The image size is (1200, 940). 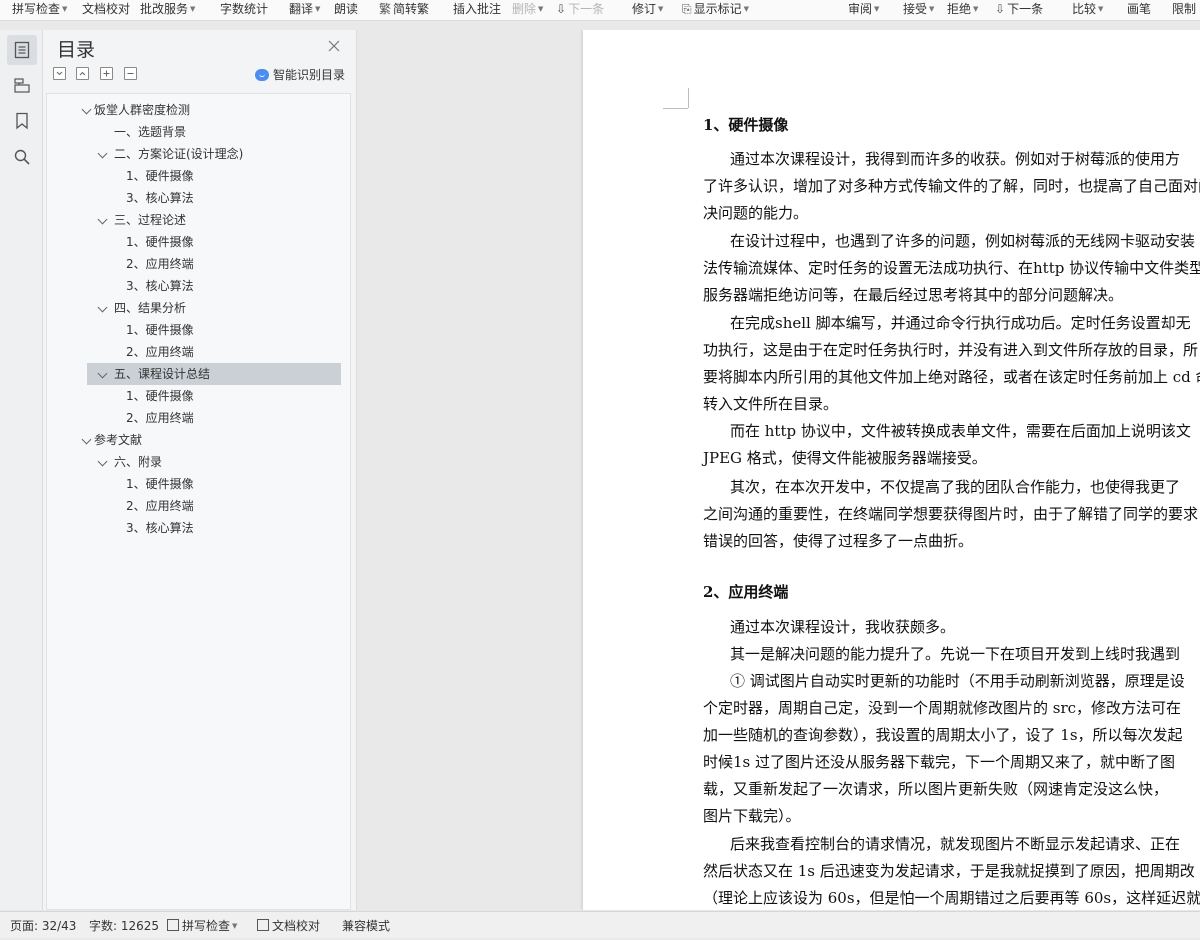 I want to click on ribbon-button: 接受 ▼, so click(x=918, y=10).